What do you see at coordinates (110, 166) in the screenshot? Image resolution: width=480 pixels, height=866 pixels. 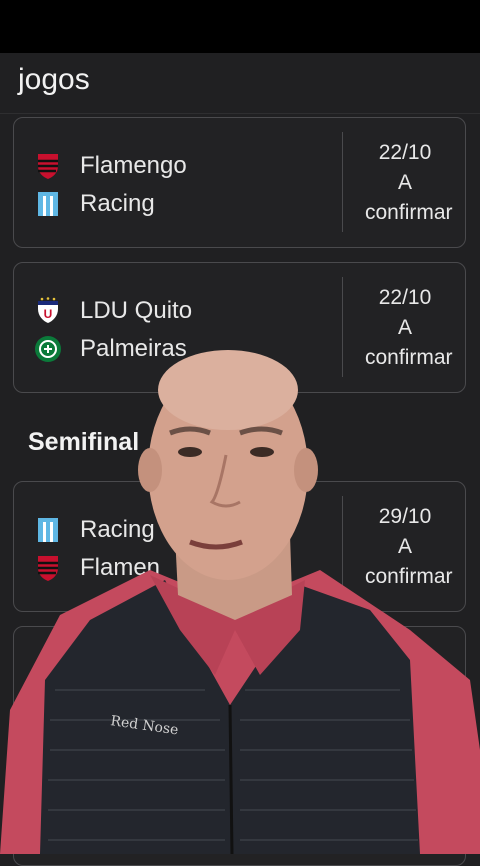 I see `home-team: Flamengo` at bounding box center [110, 166].